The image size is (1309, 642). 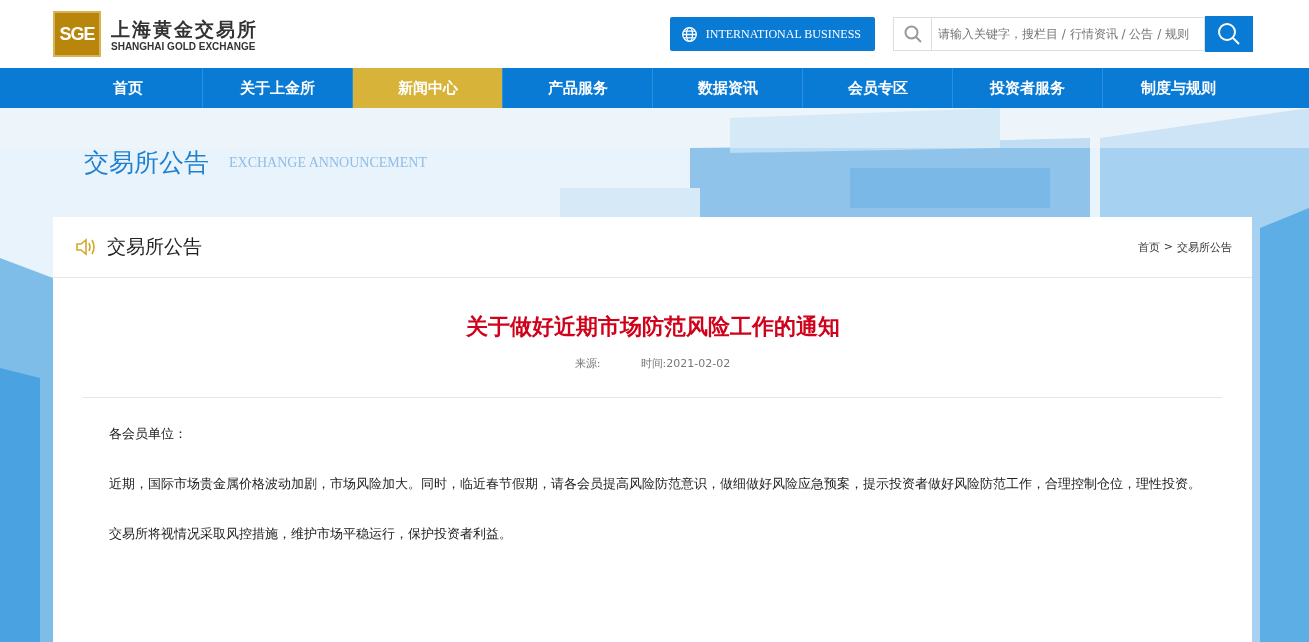 I want to click on logo-name: 上海黄金交易所, so click(x=184, y=28).